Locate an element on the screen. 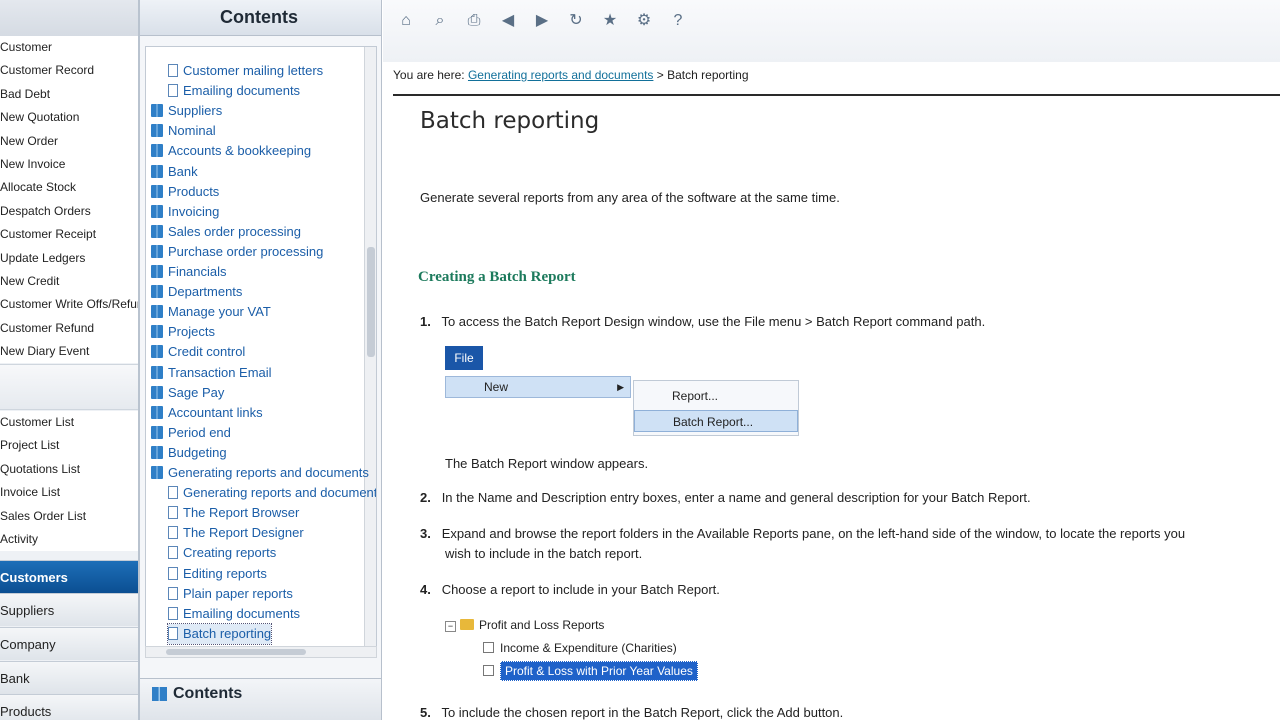 Image resolution: width=1280 pixels, height=720 pixels. contents-header: Contents is located at coordinates (260, 18).